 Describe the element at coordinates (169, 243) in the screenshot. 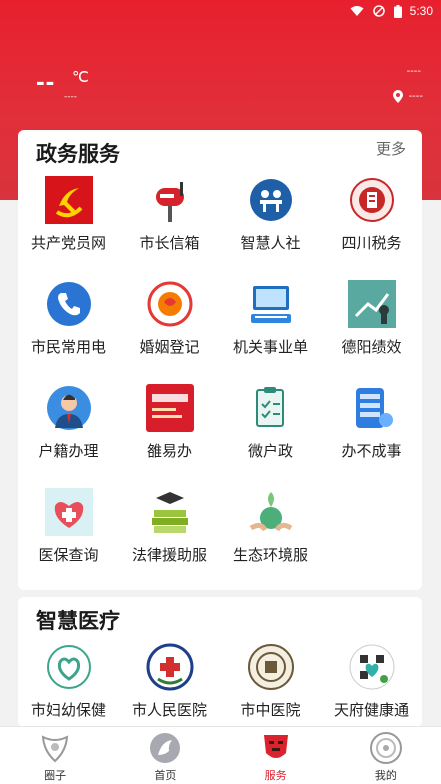

I see `service-label: 市长信箱` at that location.